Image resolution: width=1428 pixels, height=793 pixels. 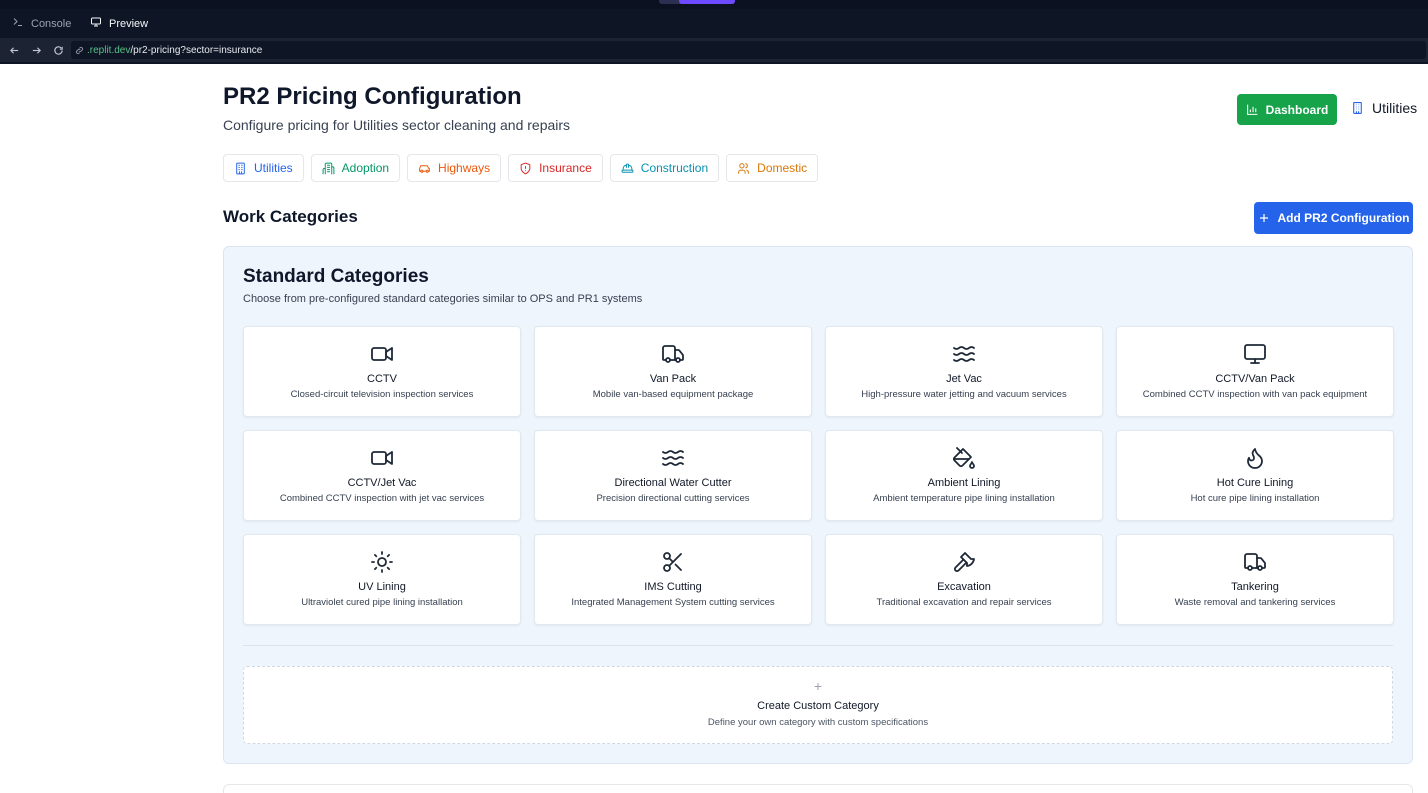 I want to click on sector-tab-domestic: Domestic, so click(x=772, y=168).